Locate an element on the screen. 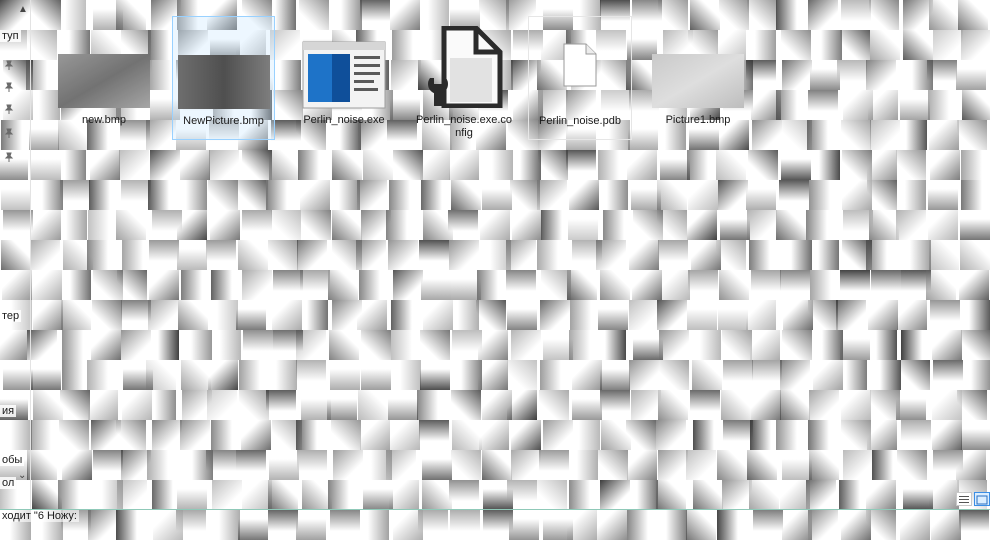 The height and width of the screenshot is (540, 990). file-item: NewPicture.bmp is located at coordinates (223, 78).